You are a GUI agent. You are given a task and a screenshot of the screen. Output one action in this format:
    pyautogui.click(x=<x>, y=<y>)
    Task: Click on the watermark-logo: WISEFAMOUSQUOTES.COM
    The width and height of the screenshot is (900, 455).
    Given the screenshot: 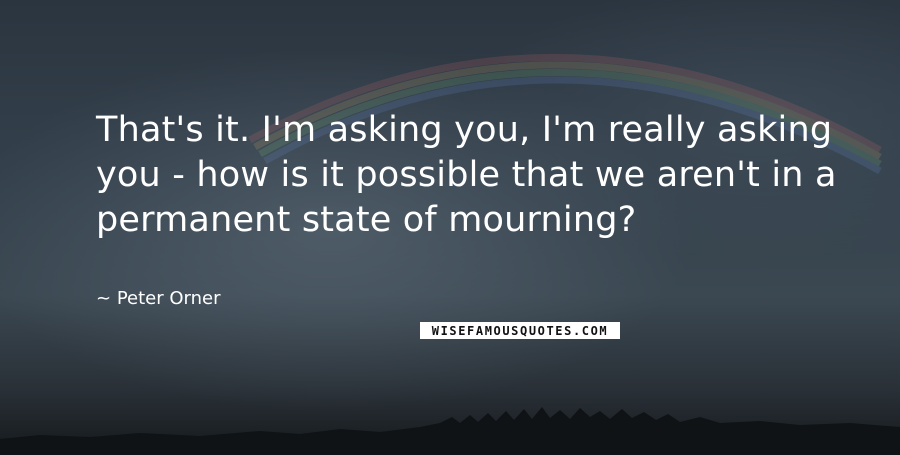 What is the action you would take?
    pyautogui.click(x=520, y=330)
    